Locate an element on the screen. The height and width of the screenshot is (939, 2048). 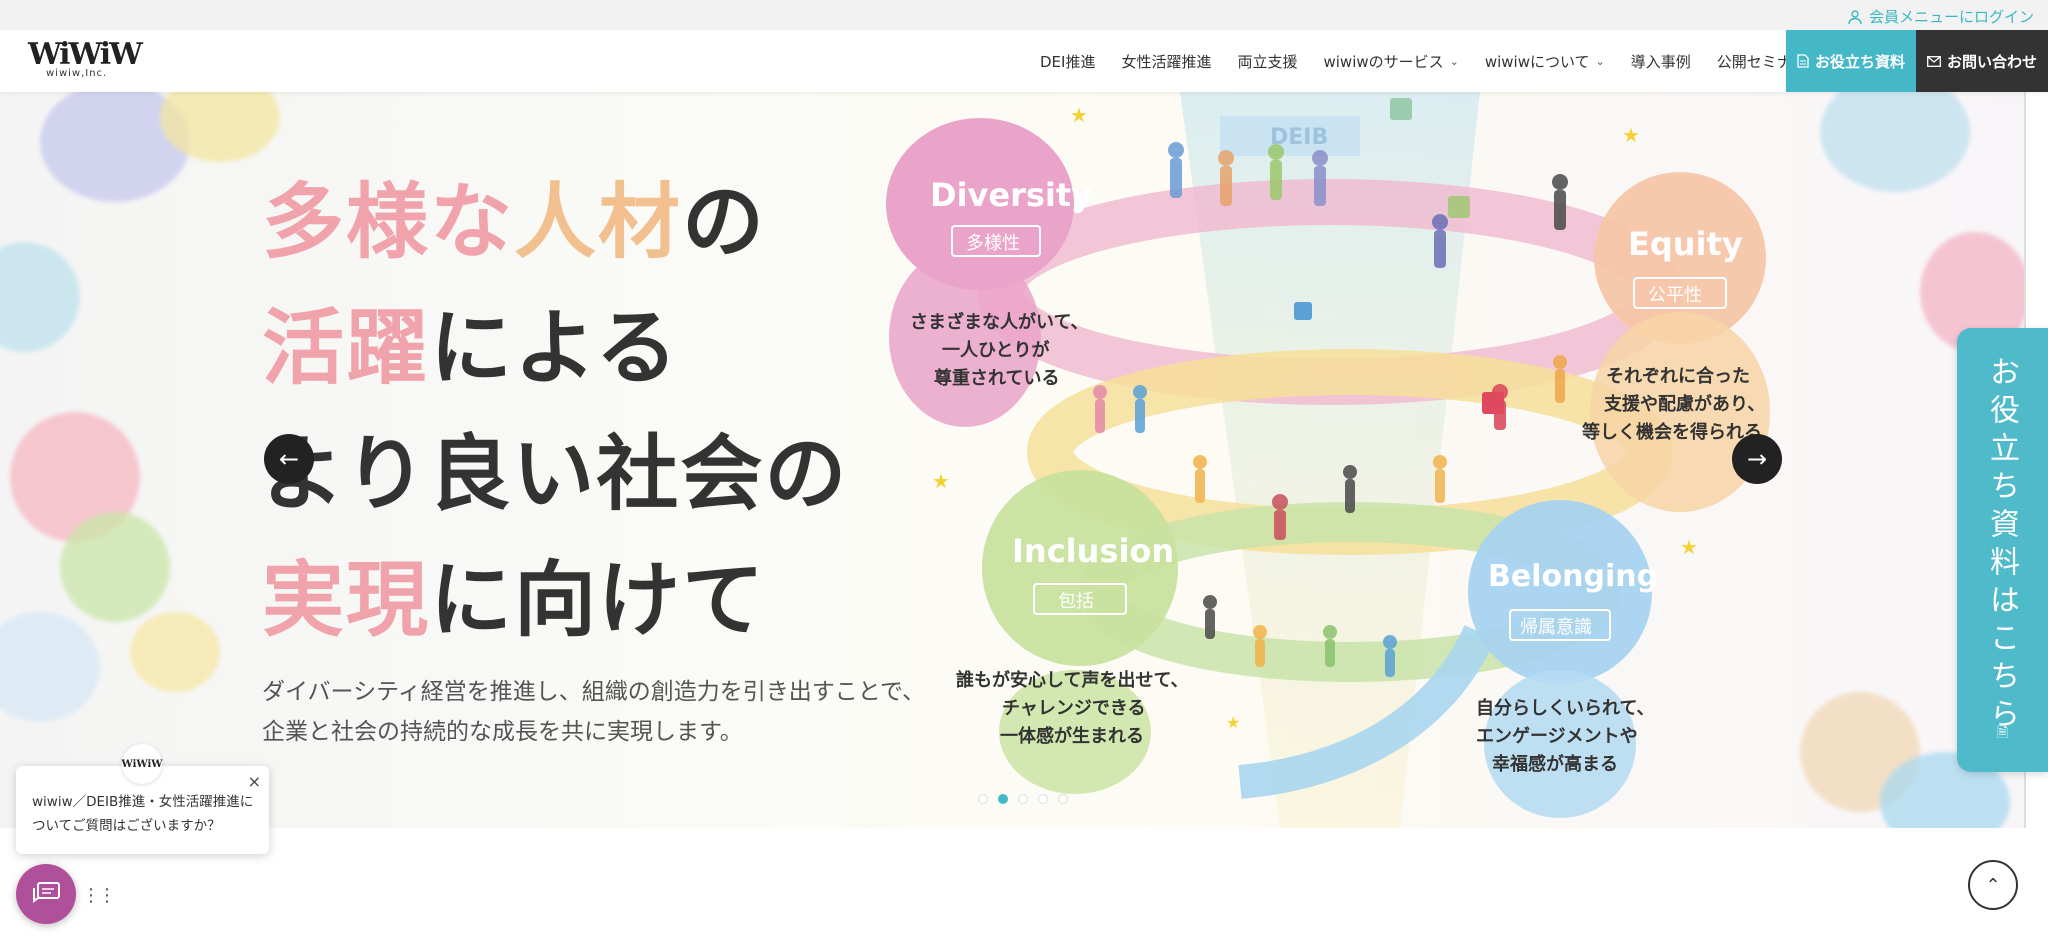
belonging-title: Belonging is located at coordinates (1573, 576).